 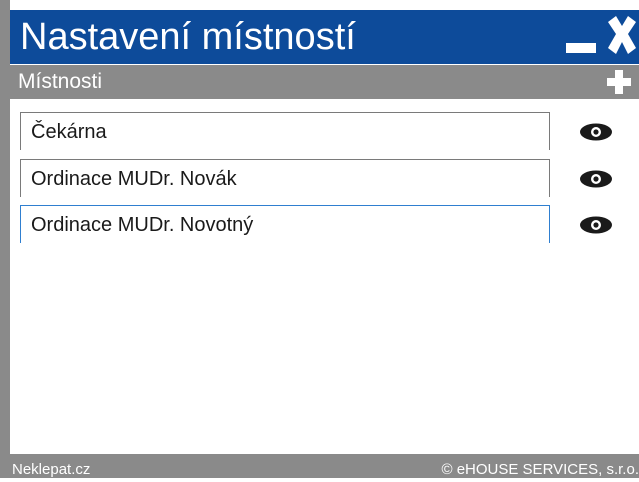 I want to click on close-icon, so click(x=621, y=36).